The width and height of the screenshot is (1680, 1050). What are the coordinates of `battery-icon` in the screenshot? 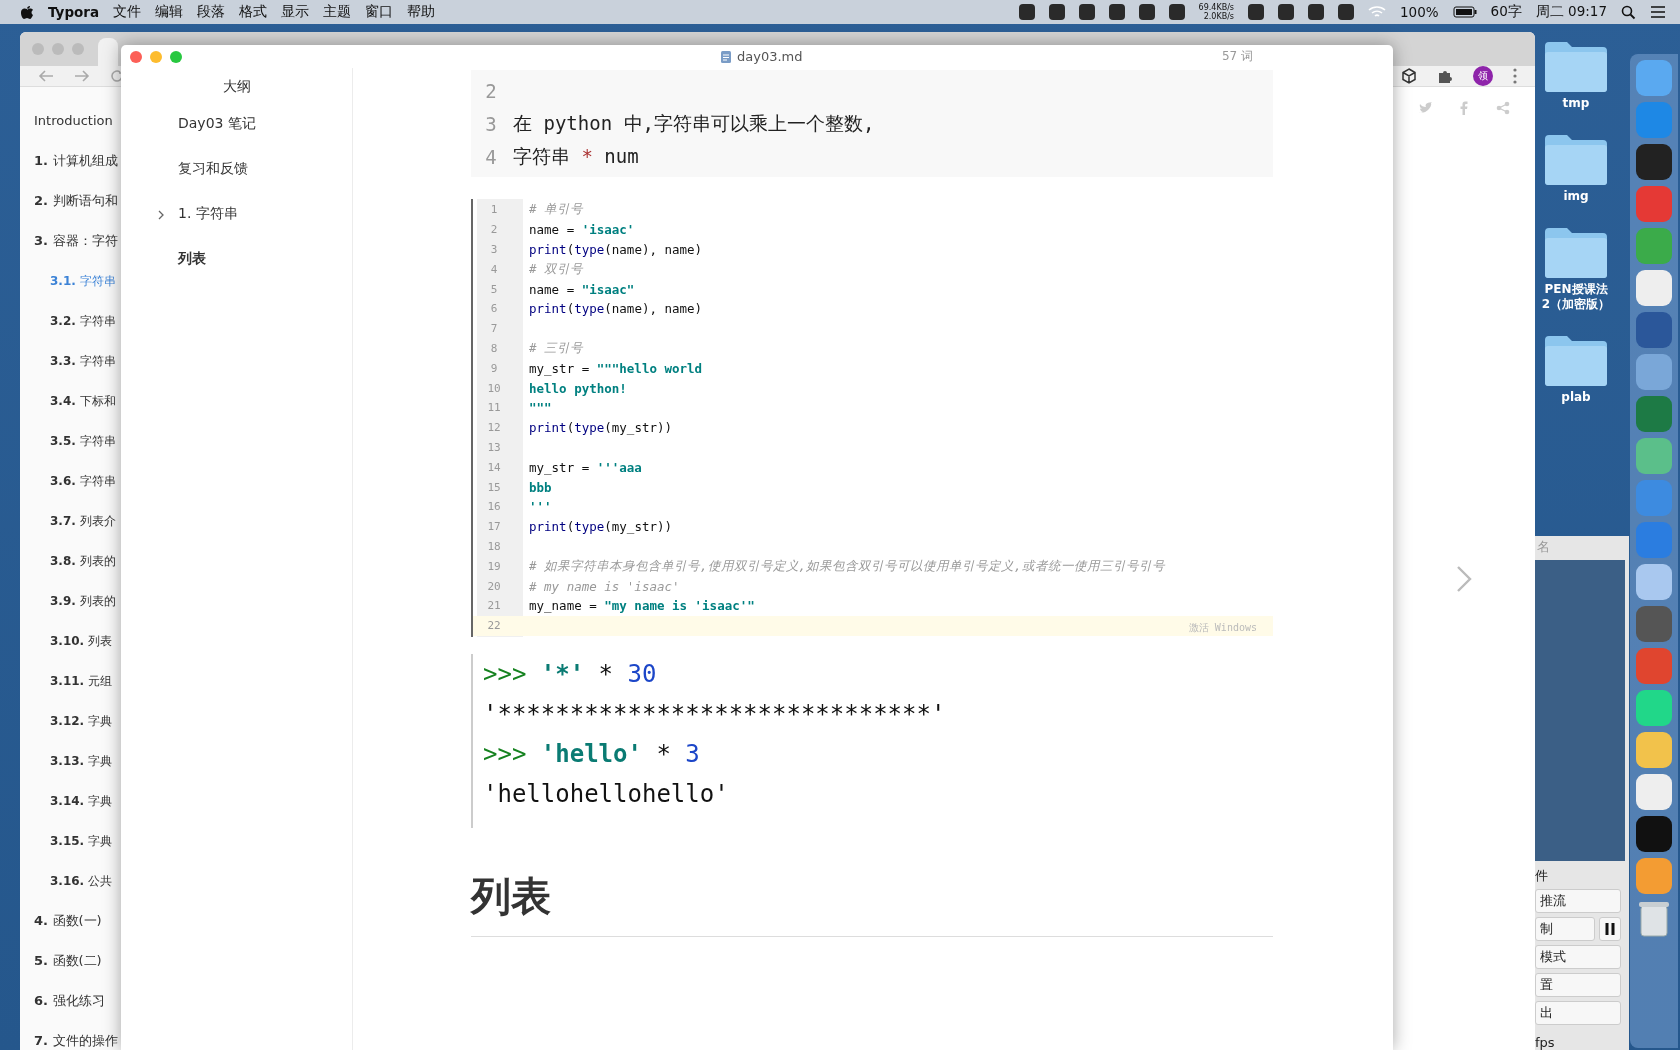 It's located at (1464, 12).